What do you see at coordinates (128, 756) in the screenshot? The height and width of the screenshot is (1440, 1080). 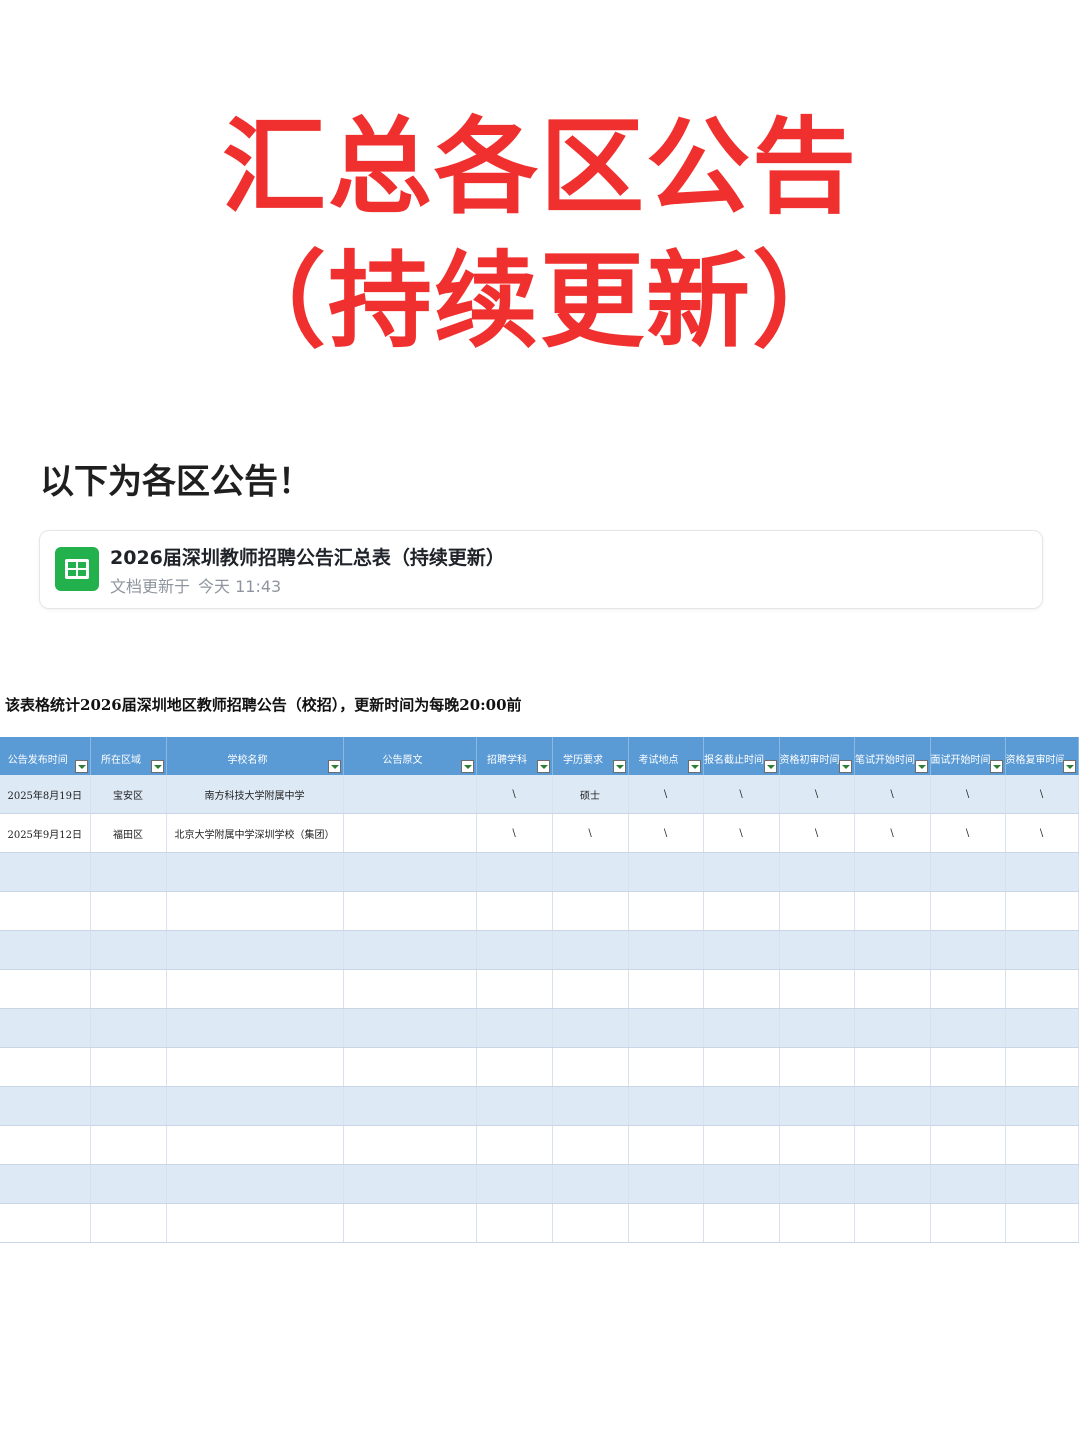 I see `column-header: 所在区域` at bounding box center [128, 756].